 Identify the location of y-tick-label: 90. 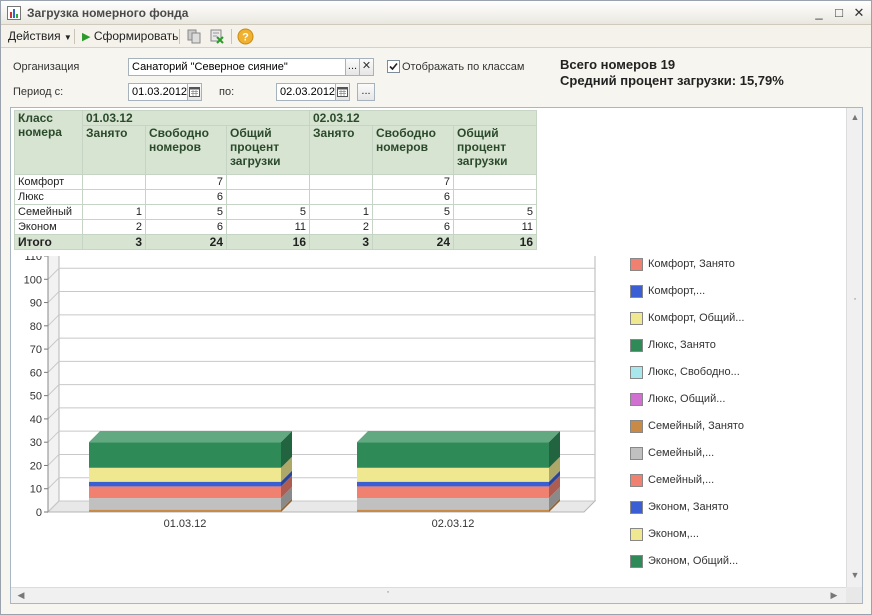
(36, 304).